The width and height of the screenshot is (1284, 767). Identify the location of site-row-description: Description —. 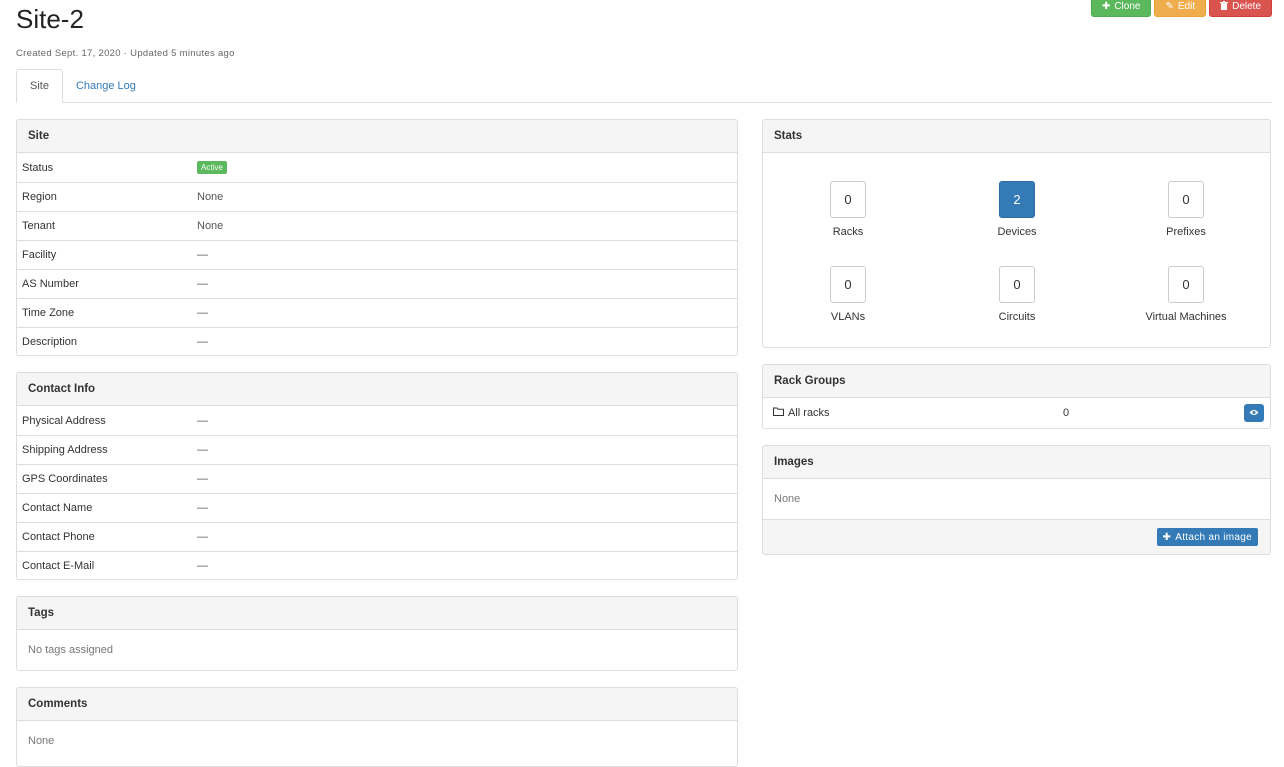
(377, 341).